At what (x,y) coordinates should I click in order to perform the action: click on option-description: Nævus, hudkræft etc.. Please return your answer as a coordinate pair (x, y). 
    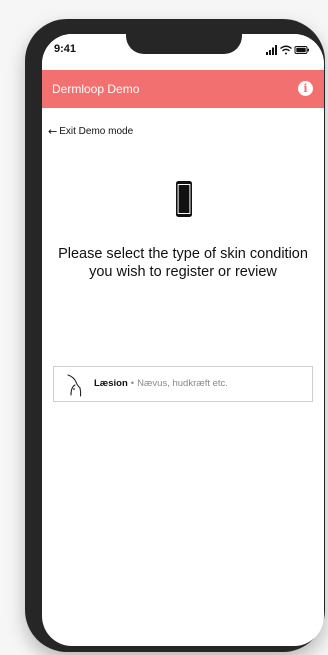
    Looking at the image, I should click on (182, 383).